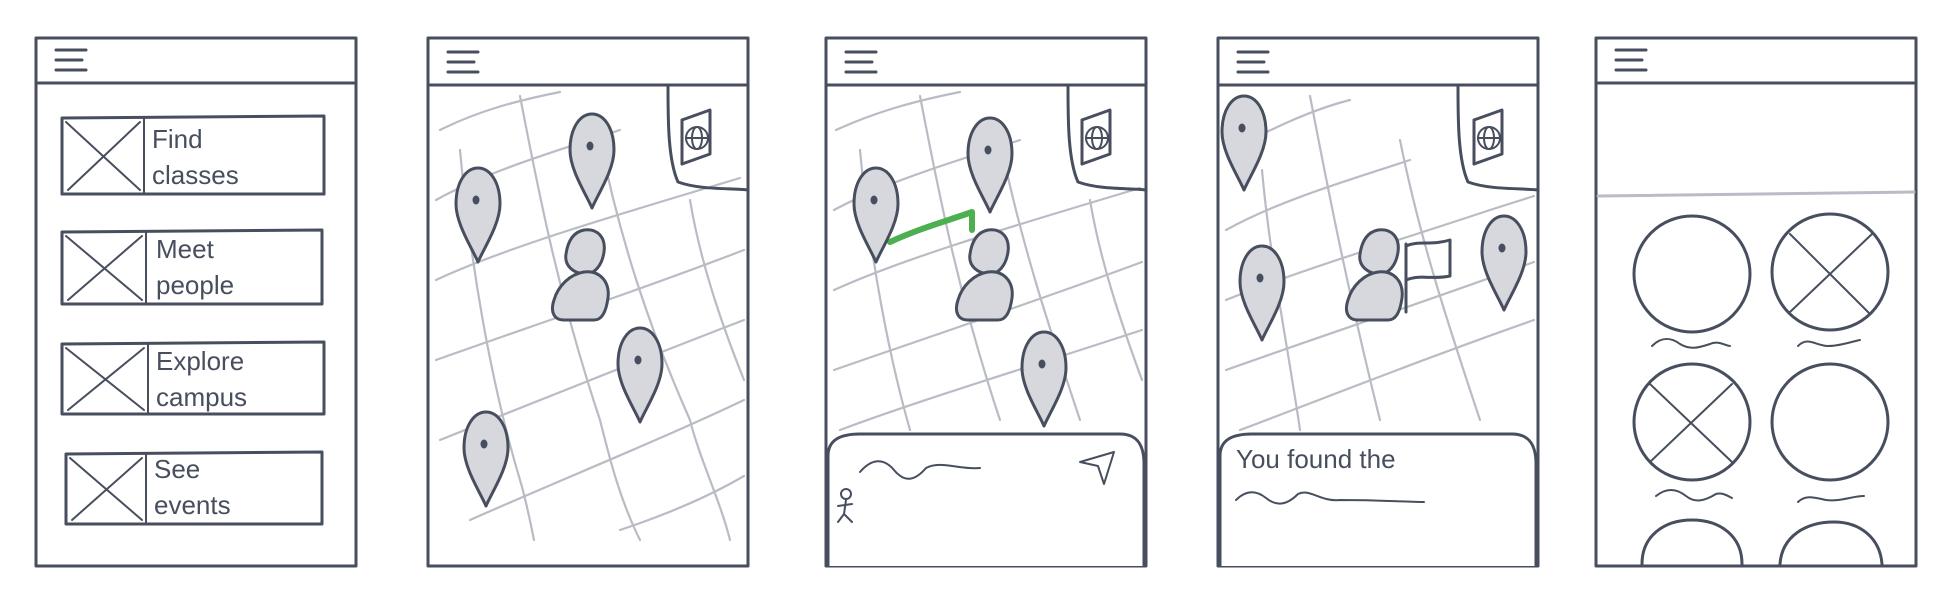 The height and width of the screenshot is (601, 1960). What do you see at coordinates (986, 500) in the screenshot?
I see `bottom-sheet` at bounding box center [986, 500].